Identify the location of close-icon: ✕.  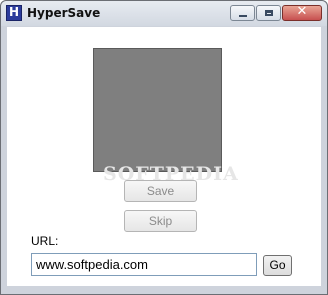
(302, 11).